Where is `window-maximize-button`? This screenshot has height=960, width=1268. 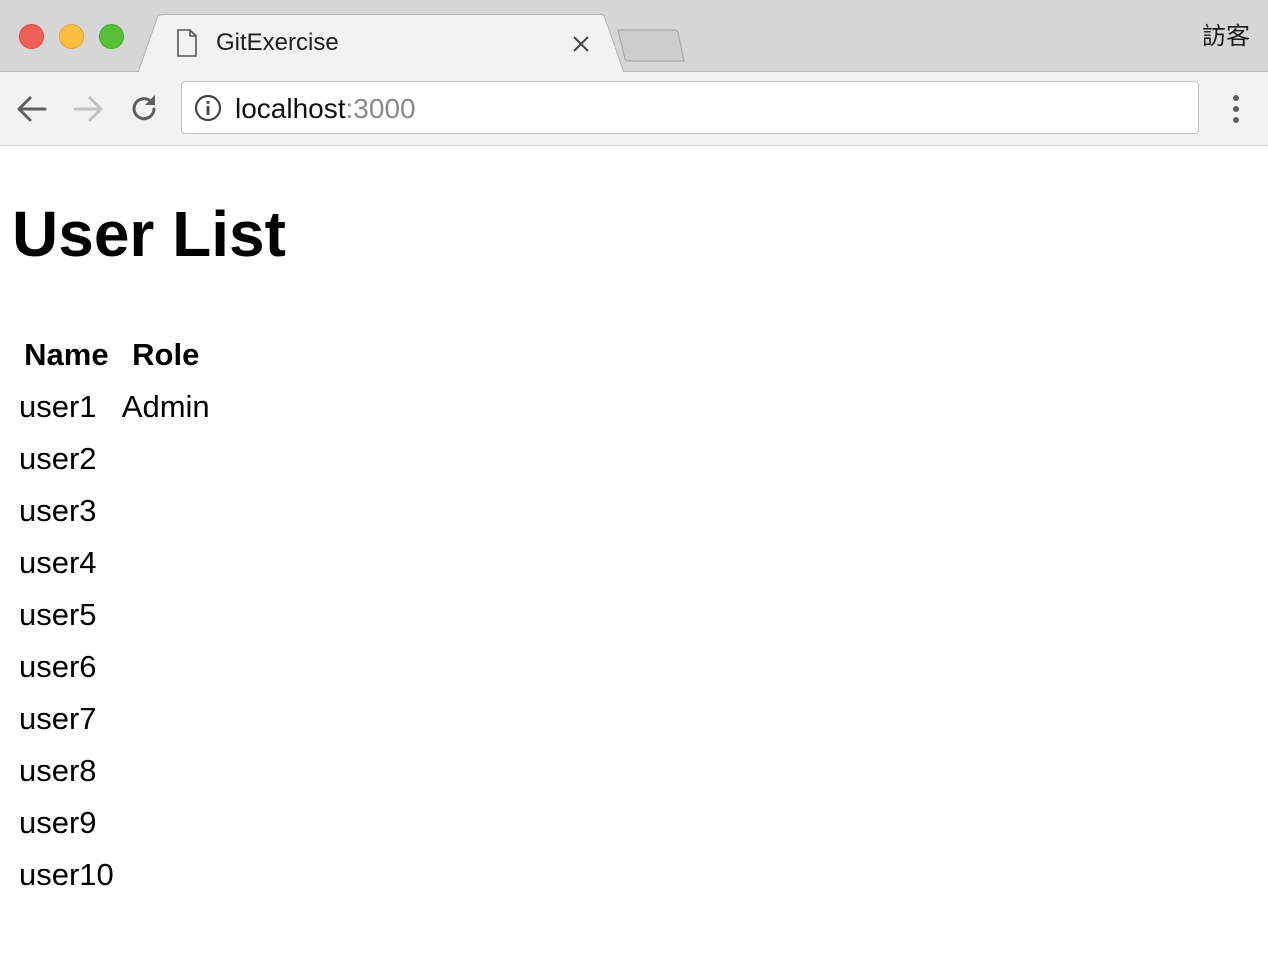
window-maximize-button is located at coordinates (111, 36).